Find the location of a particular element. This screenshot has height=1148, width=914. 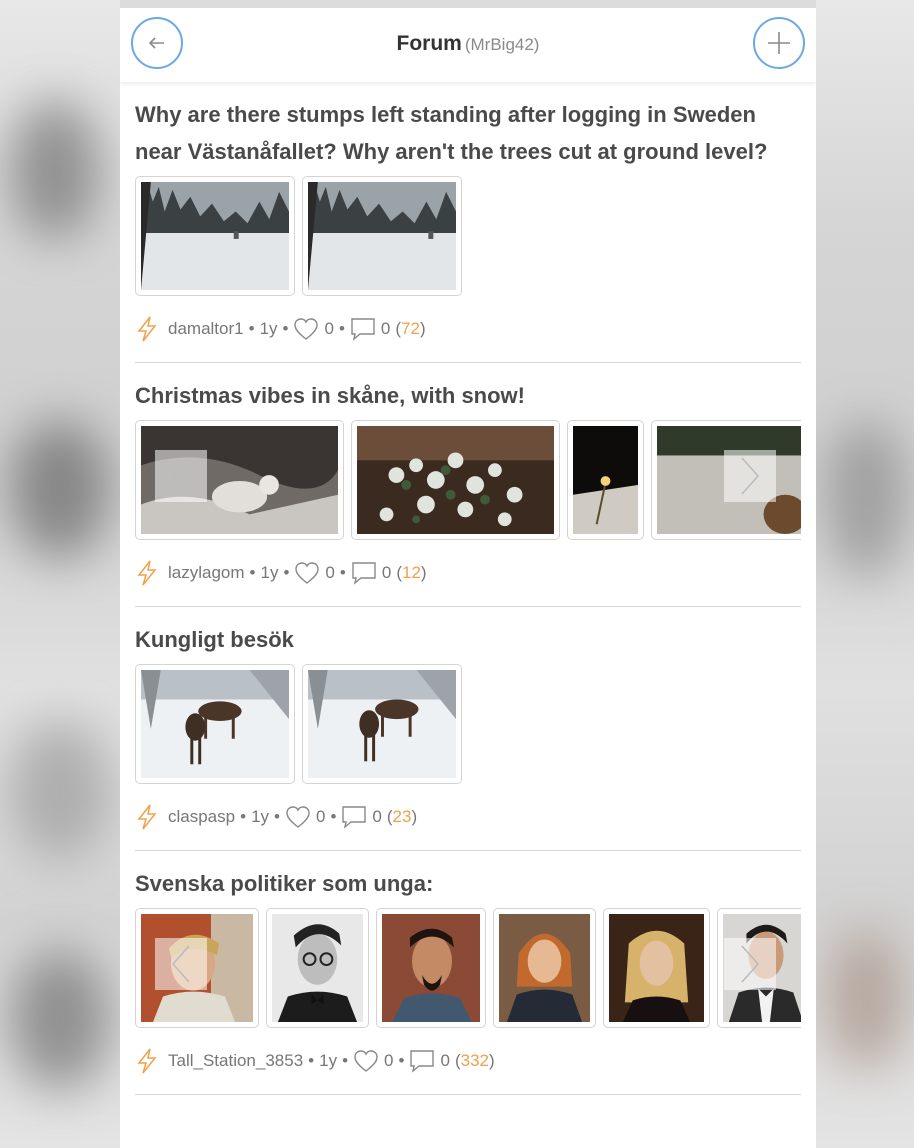

chevron-left-icon is located at coordinates (180, 476).